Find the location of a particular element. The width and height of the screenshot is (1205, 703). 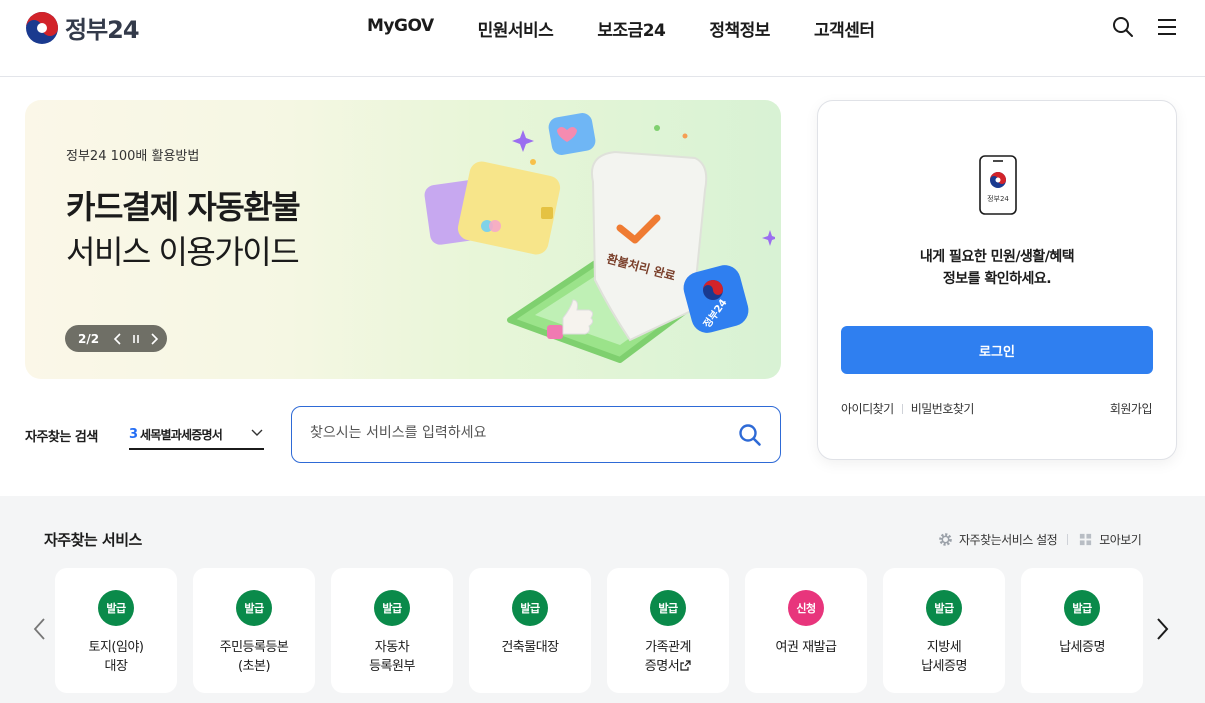

service-card-tax-certificate: 발급 납세증명 is located at coordinates (1082, 630).